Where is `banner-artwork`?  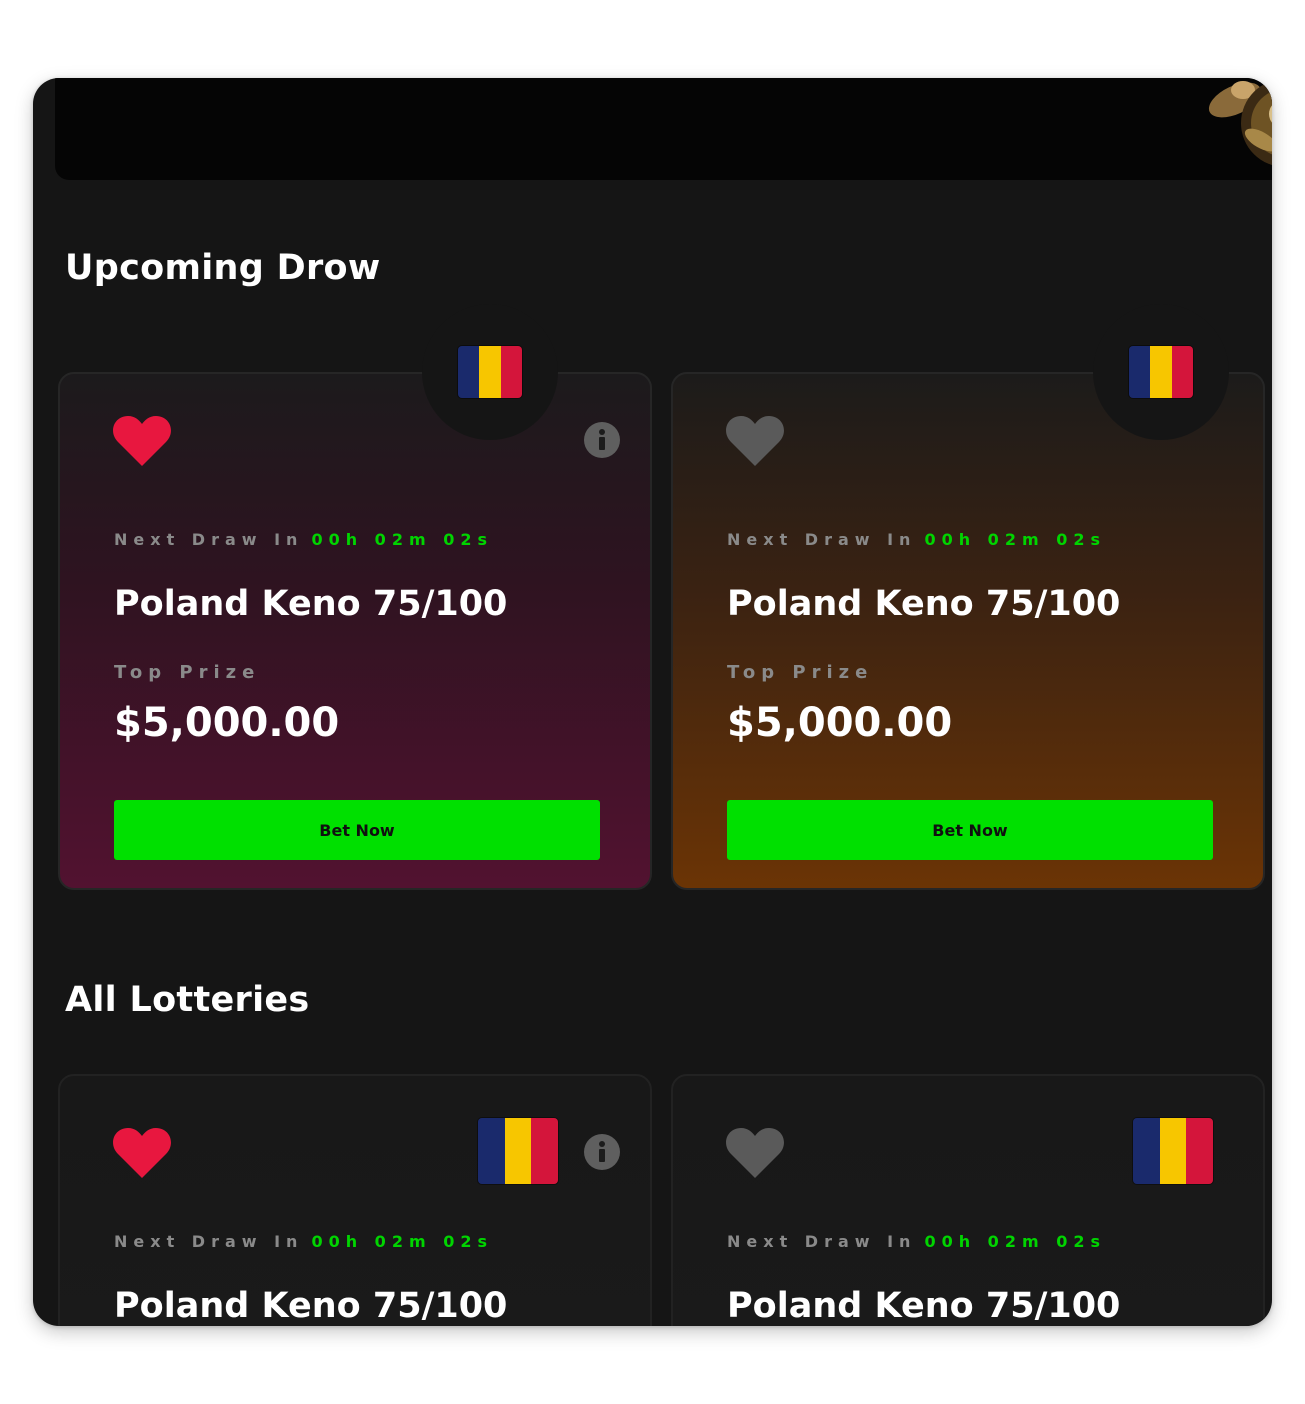 banner-artwork is located at coordinates (1218, 123).